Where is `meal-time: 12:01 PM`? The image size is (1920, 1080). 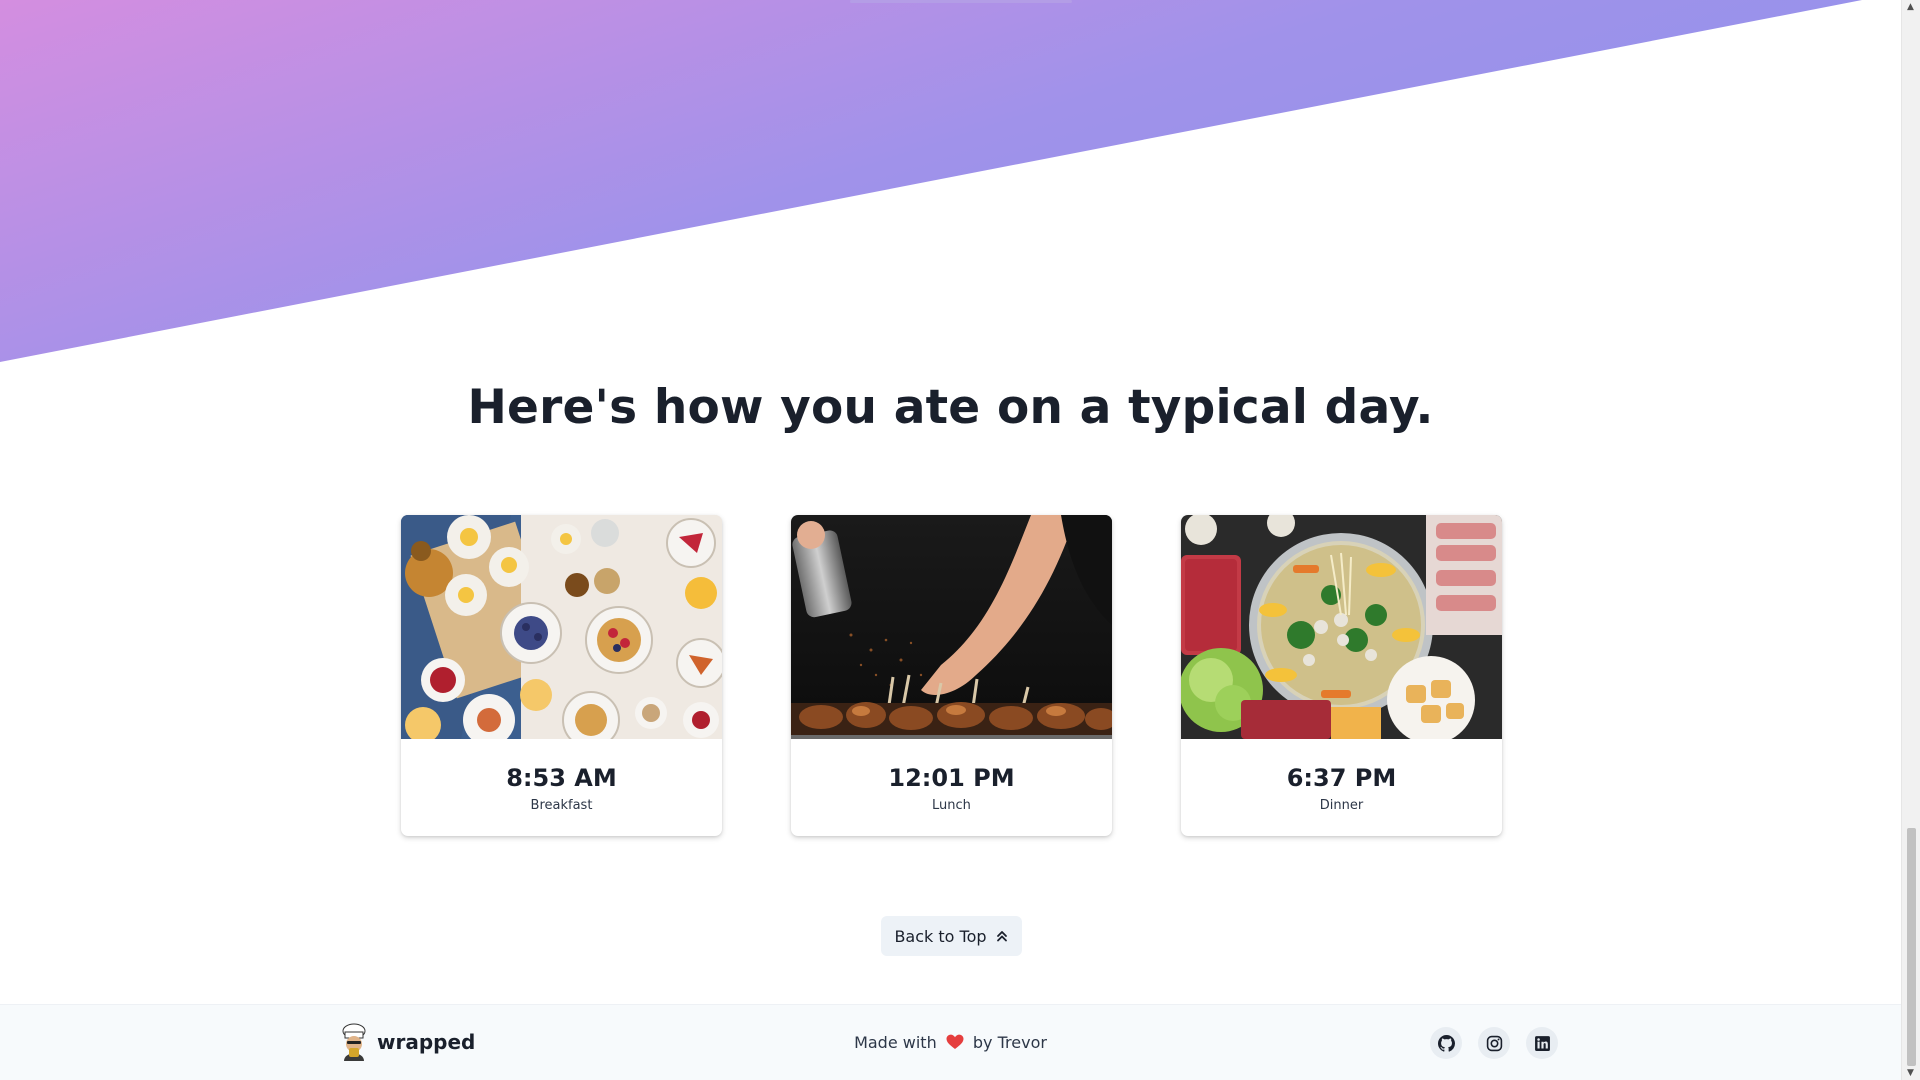 meal-time: 12:01 PM is located at coordinates (951, 778).